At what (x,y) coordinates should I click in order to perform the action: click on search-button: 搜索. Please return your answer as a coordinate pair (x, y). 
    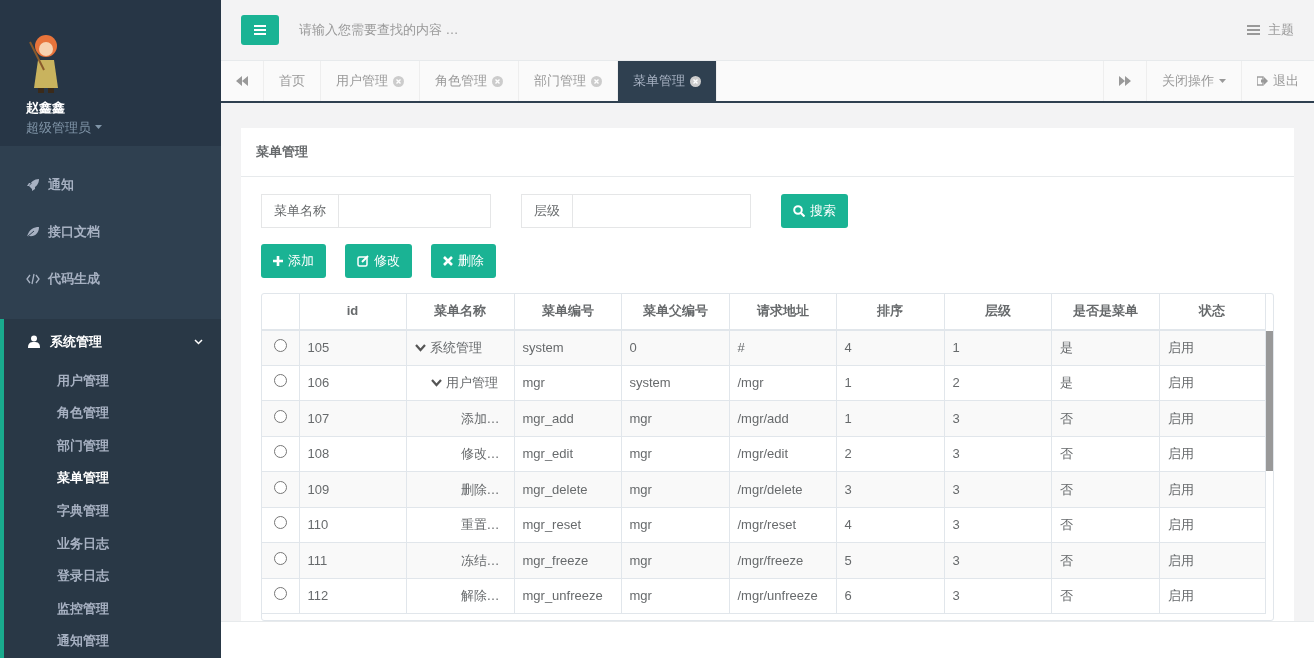
    Looking at the image, I should click on (814, 210).